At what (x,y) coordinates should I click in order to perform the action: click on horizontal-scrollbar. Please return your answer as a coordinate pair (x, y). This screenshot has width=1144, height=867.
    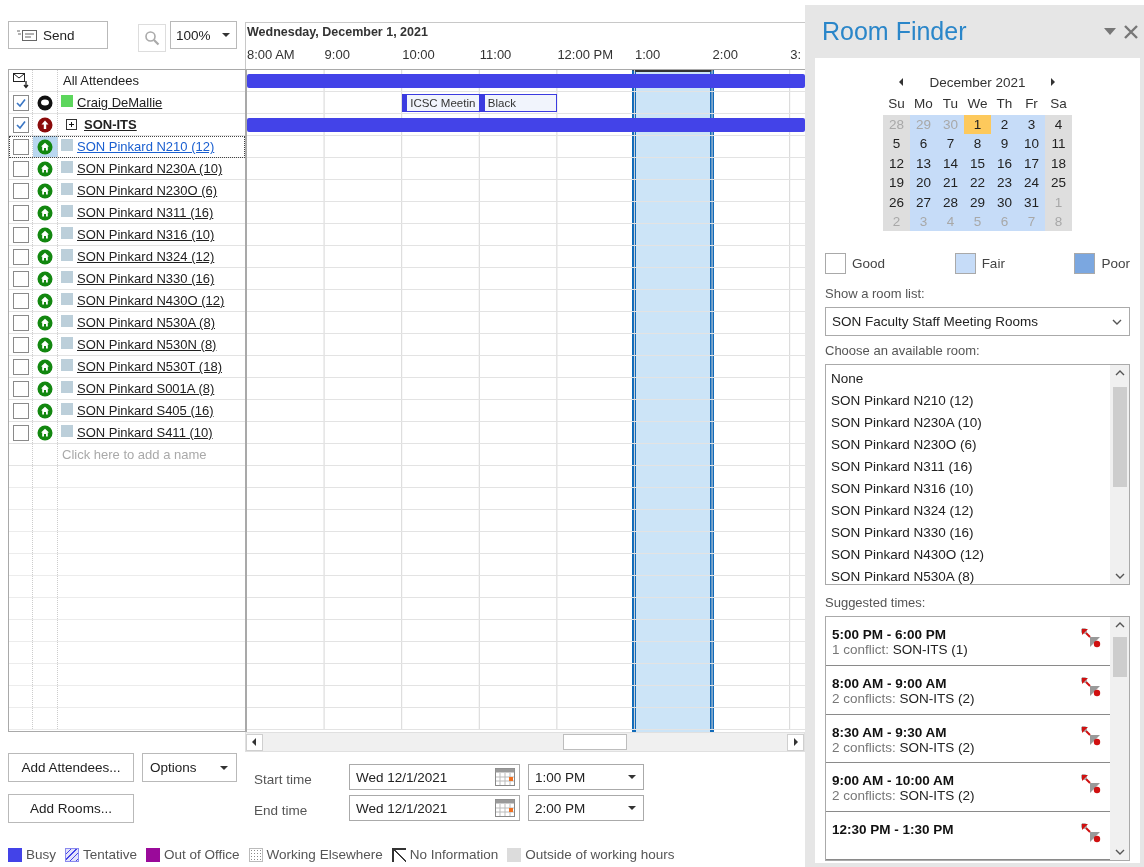
    Looking at the image, I should click on (525, 742).